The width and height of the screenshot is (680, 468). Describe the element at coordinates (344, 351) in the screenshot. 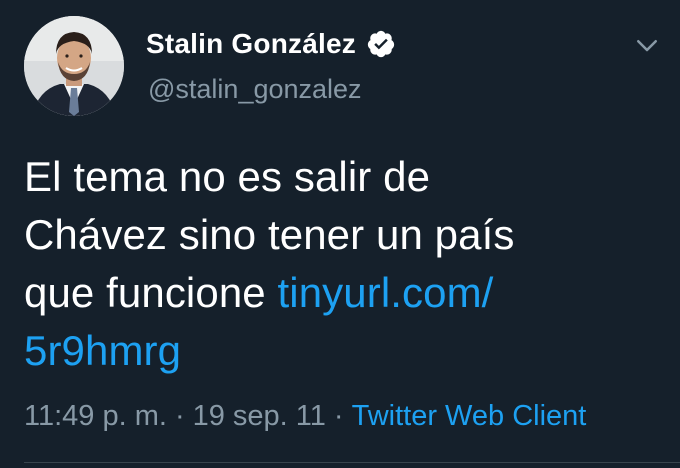

I see `tweet-link-continuation: 5r9hmrg` at that location.